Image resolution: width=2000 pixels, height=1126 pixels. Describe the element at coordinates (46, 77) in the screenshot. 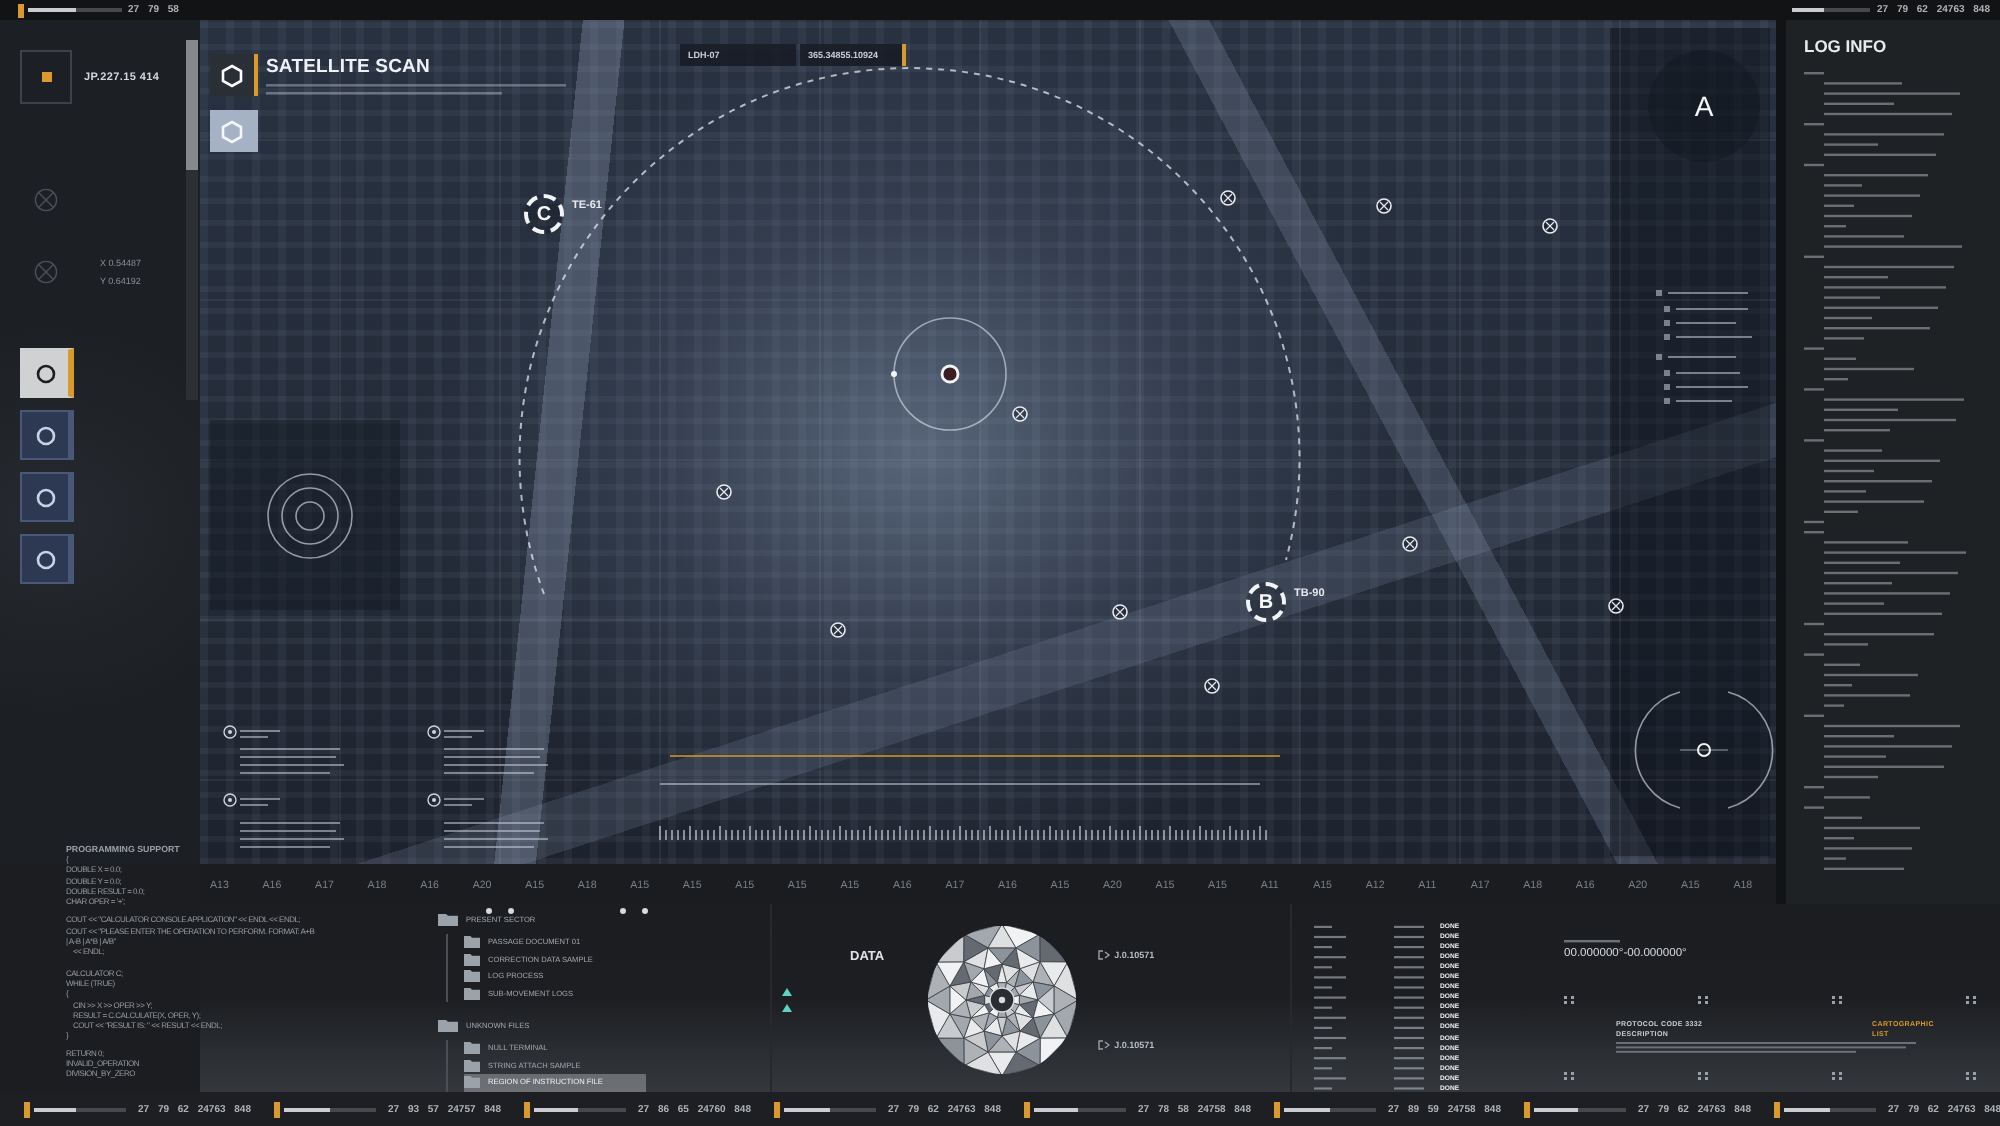

I see `square-target-icon` at that location.